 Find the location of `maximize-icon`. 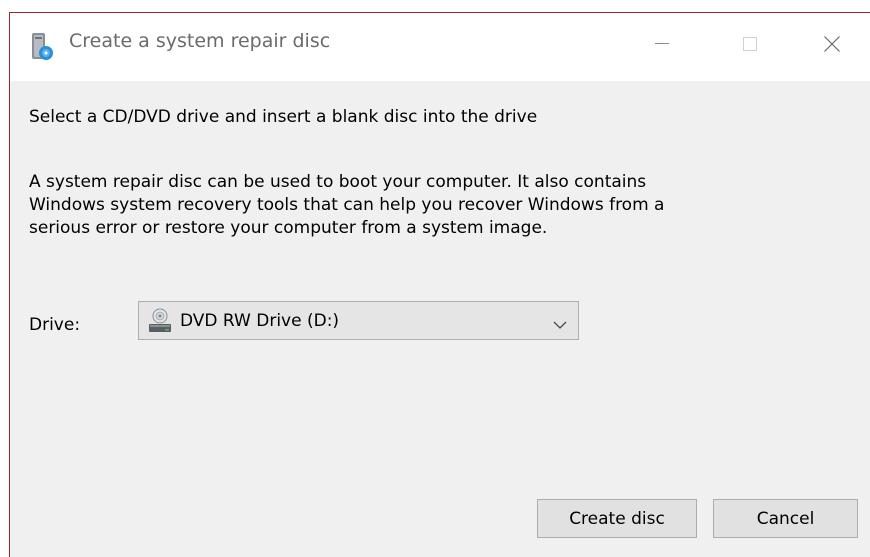

maximize-icon is located at coordinates (750, 44).